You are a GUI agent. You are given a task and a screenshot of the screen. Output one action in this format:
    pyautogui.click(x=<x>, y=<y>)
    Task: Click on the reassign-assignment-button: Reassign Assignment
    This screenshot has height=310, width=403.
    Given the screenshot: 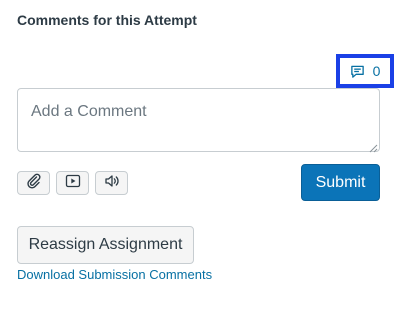 What is the action you would take?
    pyautogui.click(x=105, y=245)
    